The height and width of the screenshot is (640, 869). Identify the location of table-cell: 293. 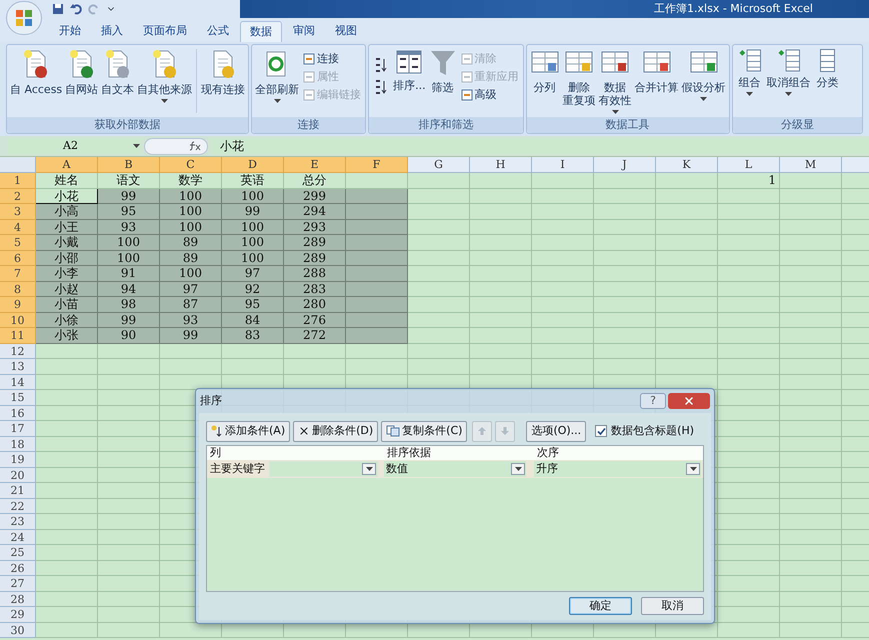
(315, 227).